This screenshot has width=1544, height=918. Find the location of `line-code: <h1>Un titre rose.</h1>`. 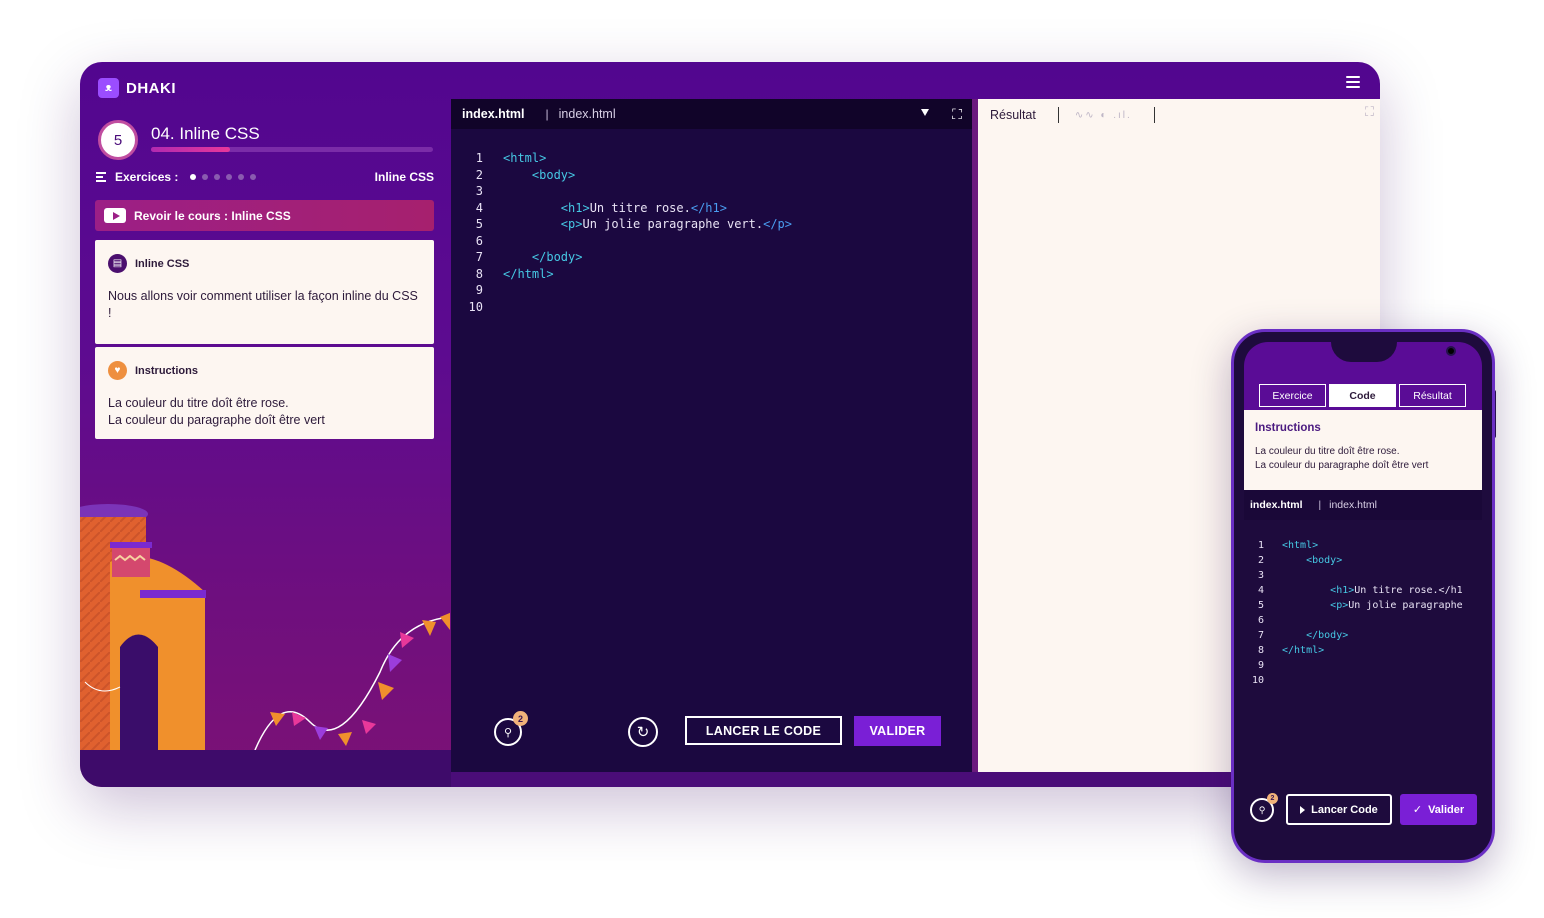

line-code: <h1>Un titre rose.</h1> is located at coordinates (615, 208).